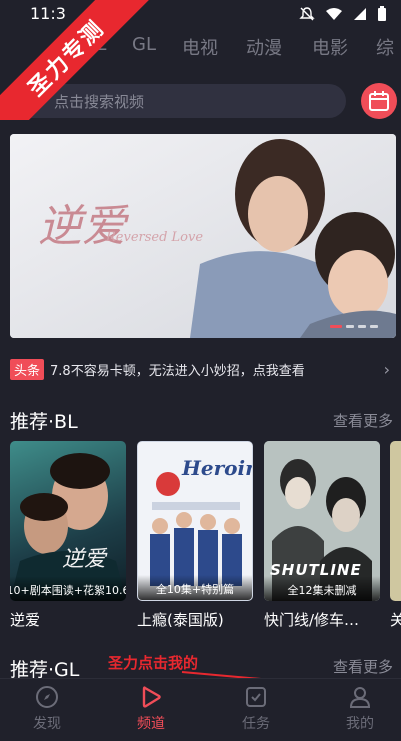 The image size is (401, 741). Describe the element at coordinates (200, 47) in the screenshot. I see `tab-tv: 电视` at that location.